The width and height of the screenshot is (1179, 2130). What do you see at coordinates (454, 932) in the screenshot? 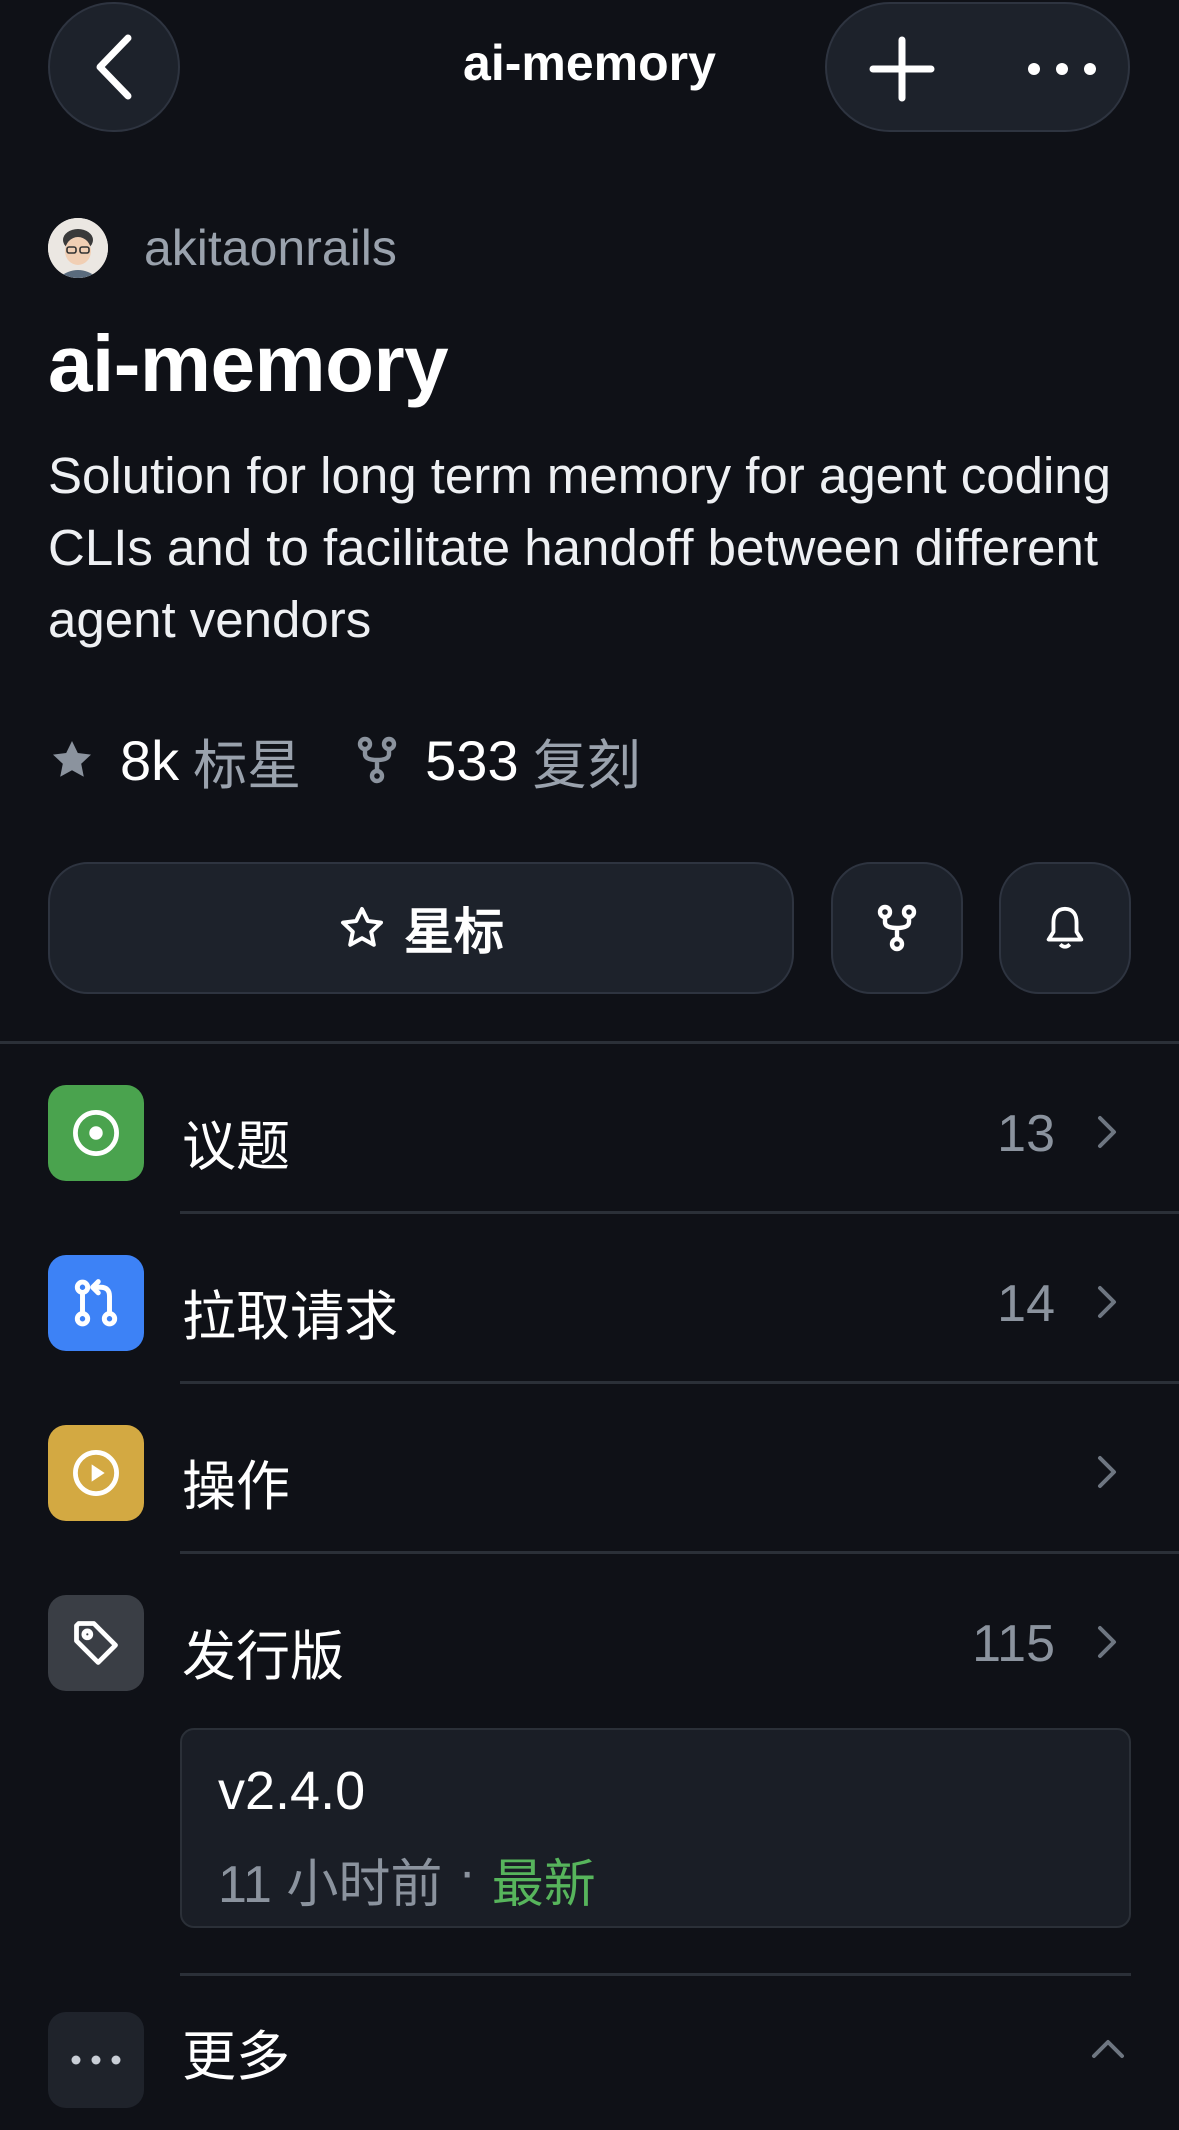
I see `star-button-label: 星标` at bounding box center [454, 932].